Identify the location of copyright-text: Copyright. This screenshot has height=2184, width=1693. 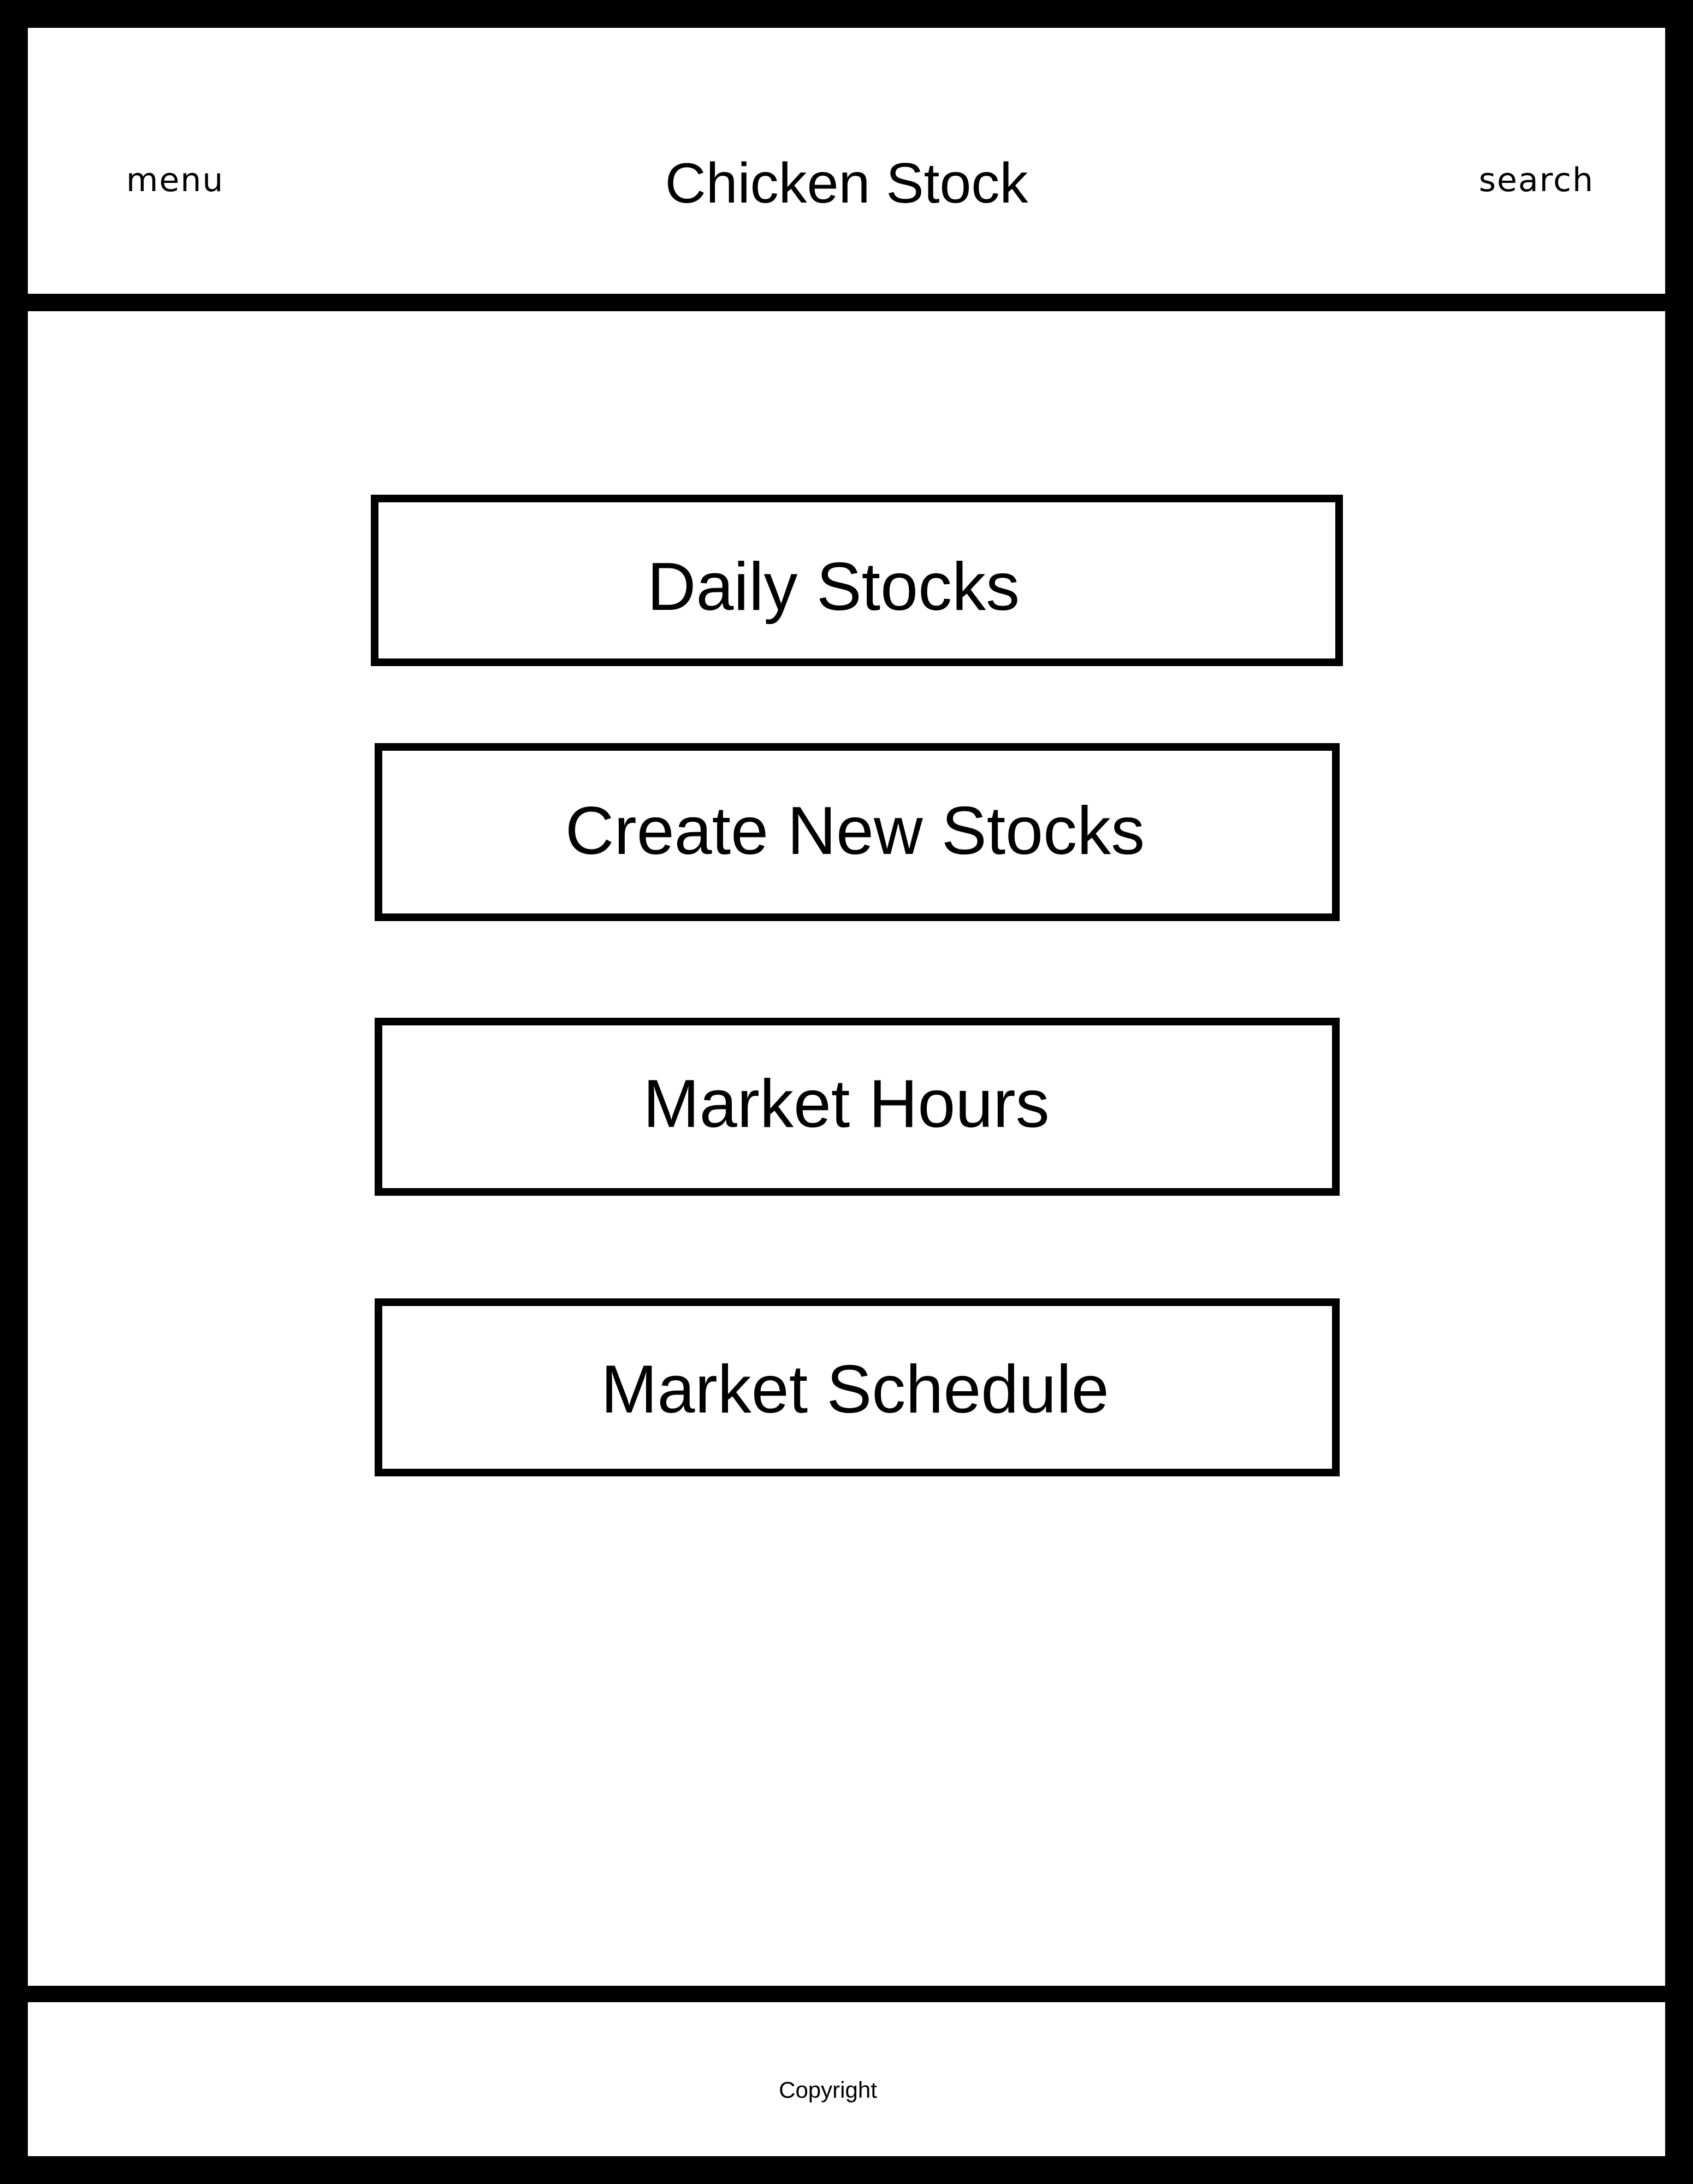
(828, 2090).